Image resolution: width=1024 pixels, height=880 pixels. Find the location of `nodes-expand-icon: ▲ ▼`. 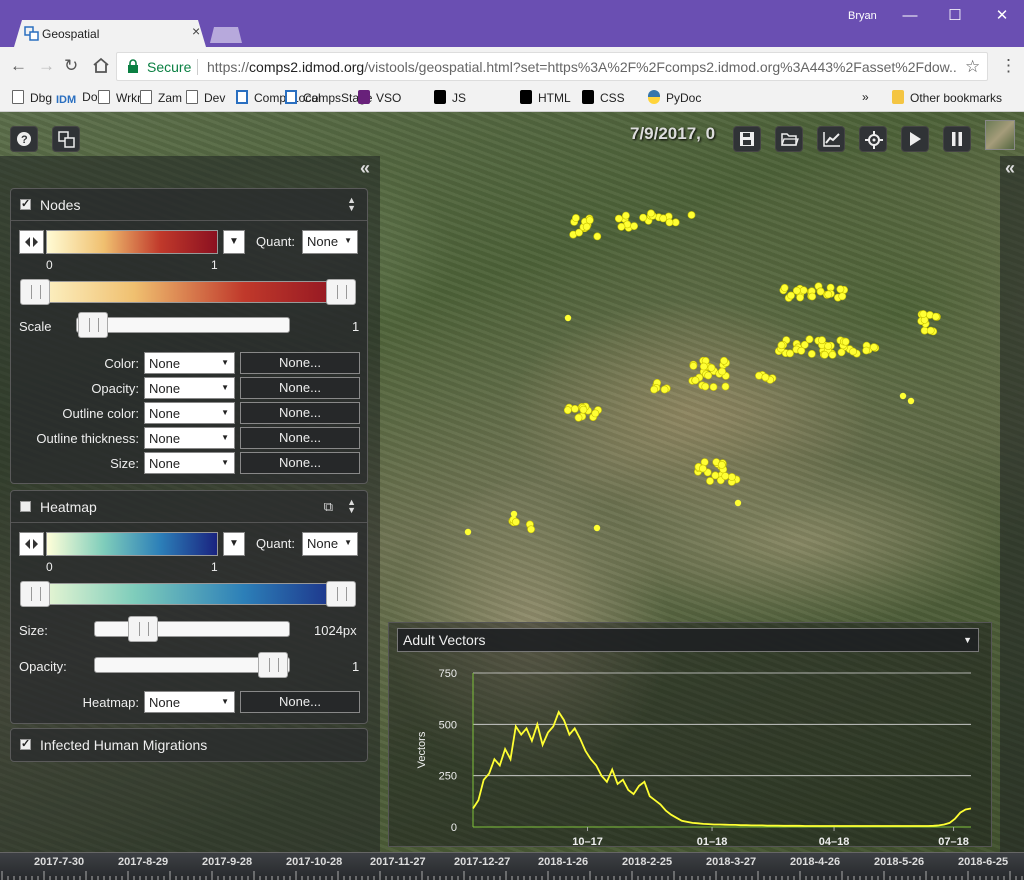

nodes-expand-icon: ▲ ▼ is located at coordinates (351, 204).